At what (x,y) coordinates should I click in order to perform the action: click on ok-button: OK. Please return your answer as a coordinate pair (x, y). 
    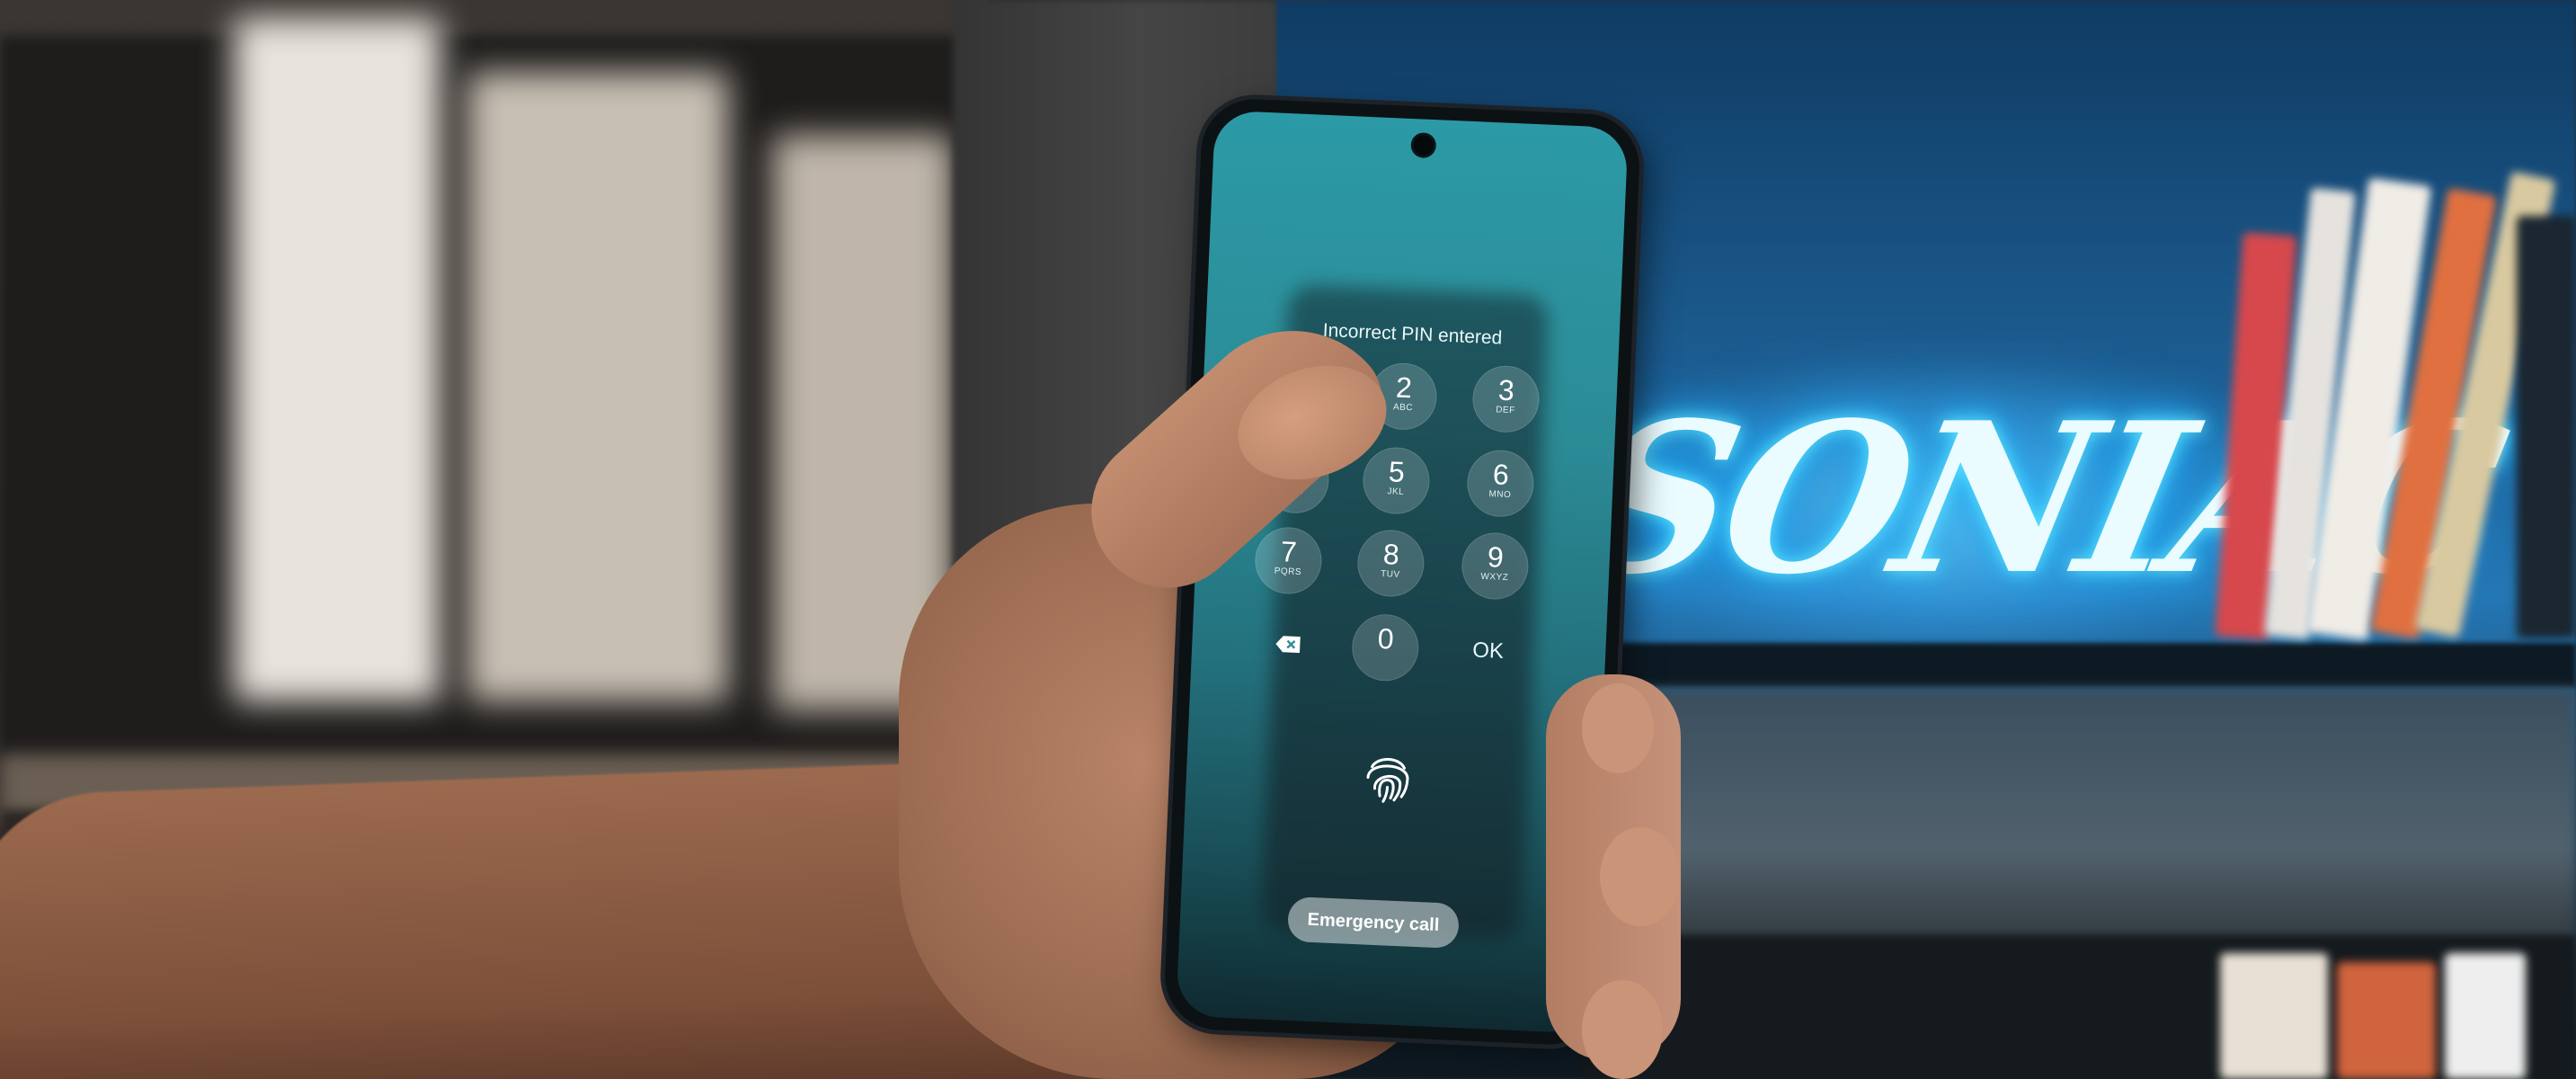
    Looking at the image, I should click on (1488, 651).